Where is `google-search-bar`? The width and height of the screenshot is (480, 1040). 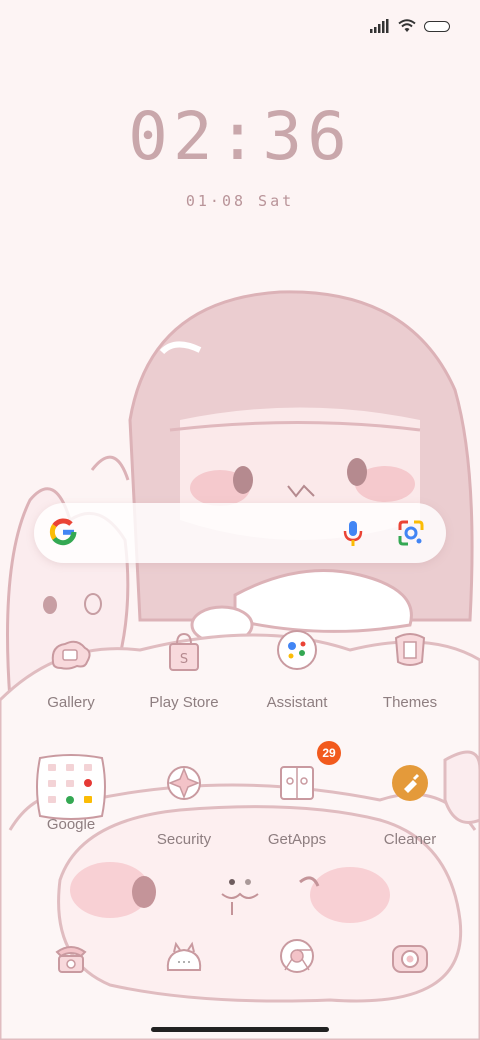
google-search-bar is located at coordinates (240, 533).